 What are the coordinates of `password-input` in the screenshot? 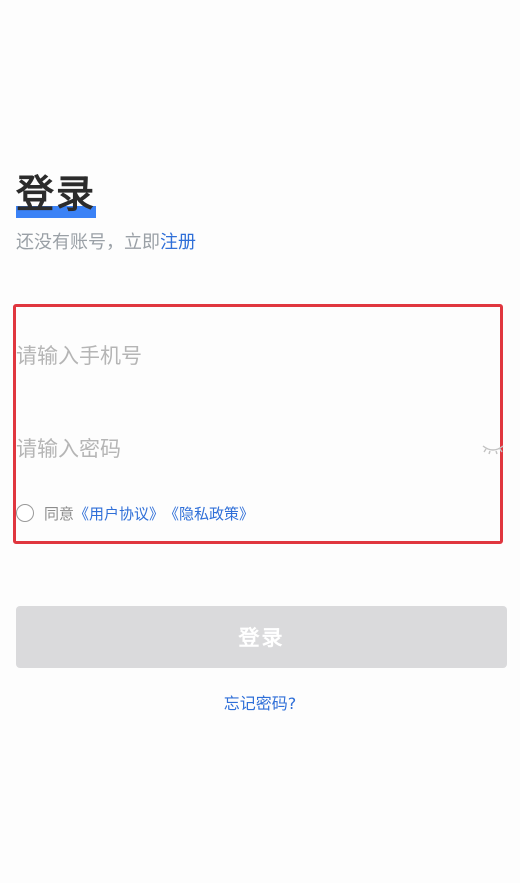 It's located at (236, 449).